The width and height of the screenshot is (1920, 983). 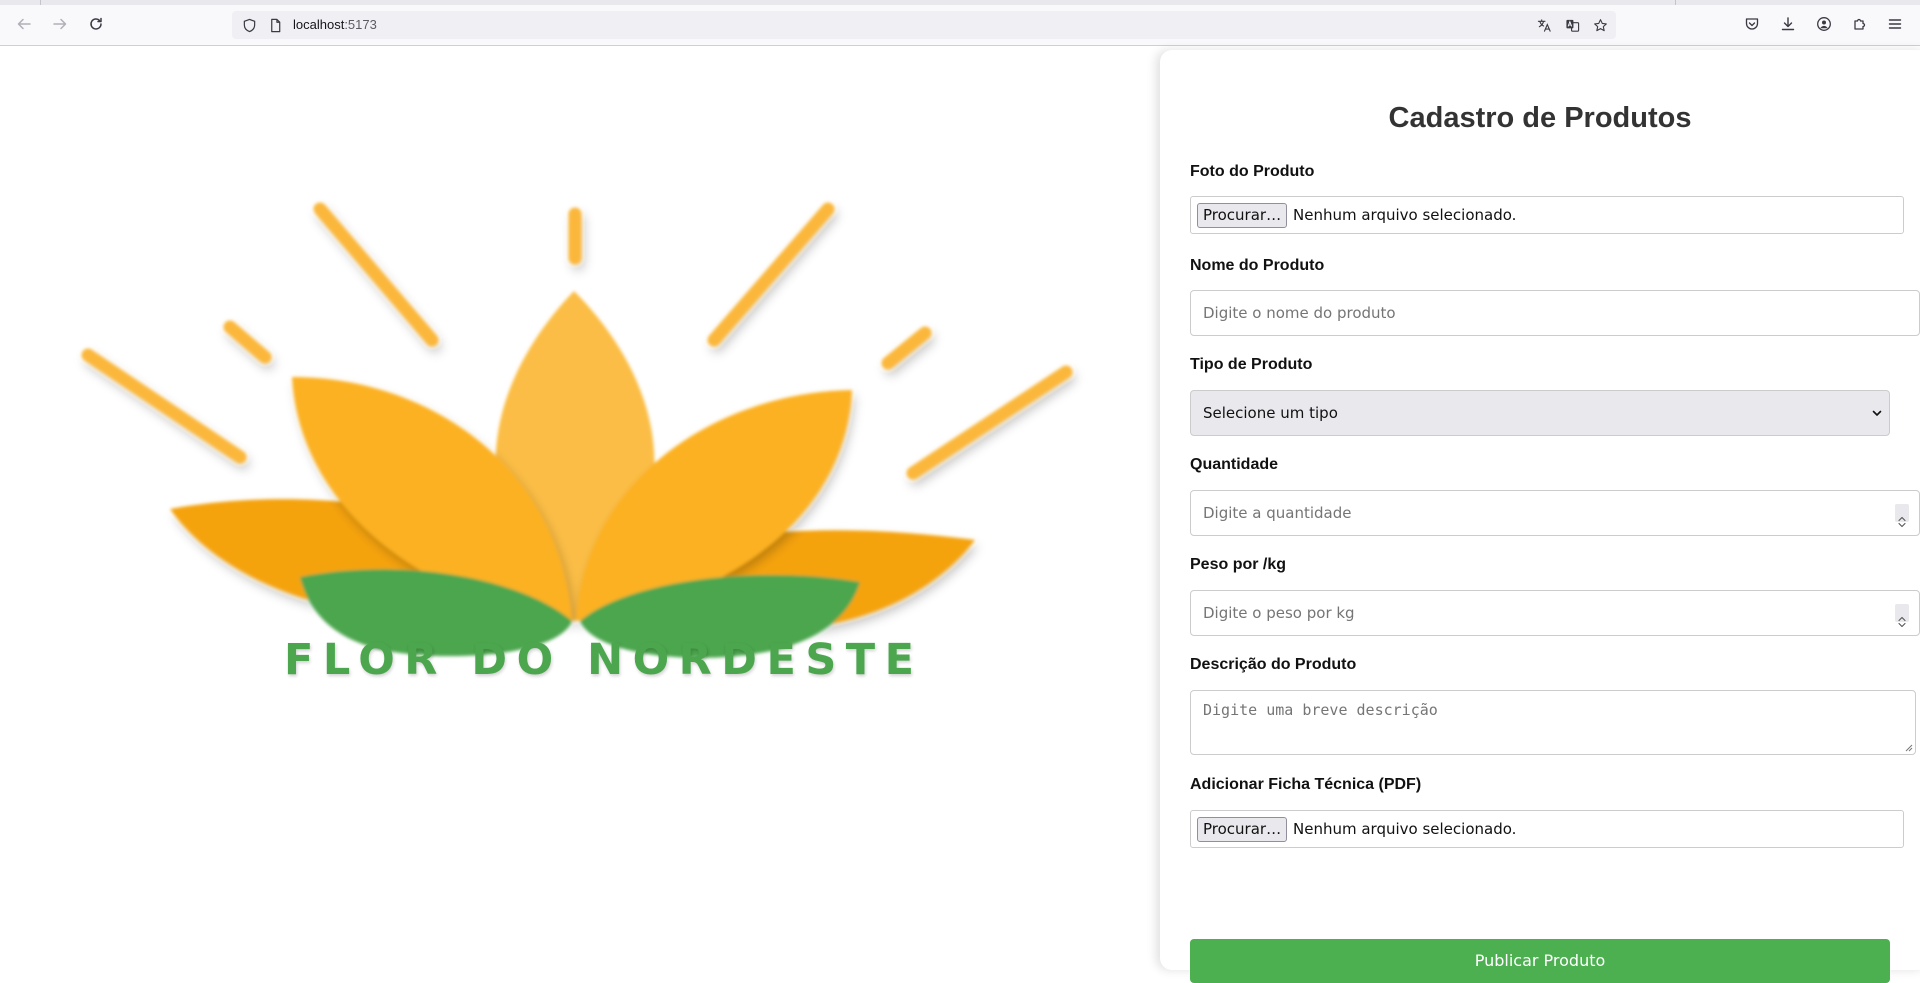 I want to click on hamburger-menu-icon, so click(x=1895, y=24).